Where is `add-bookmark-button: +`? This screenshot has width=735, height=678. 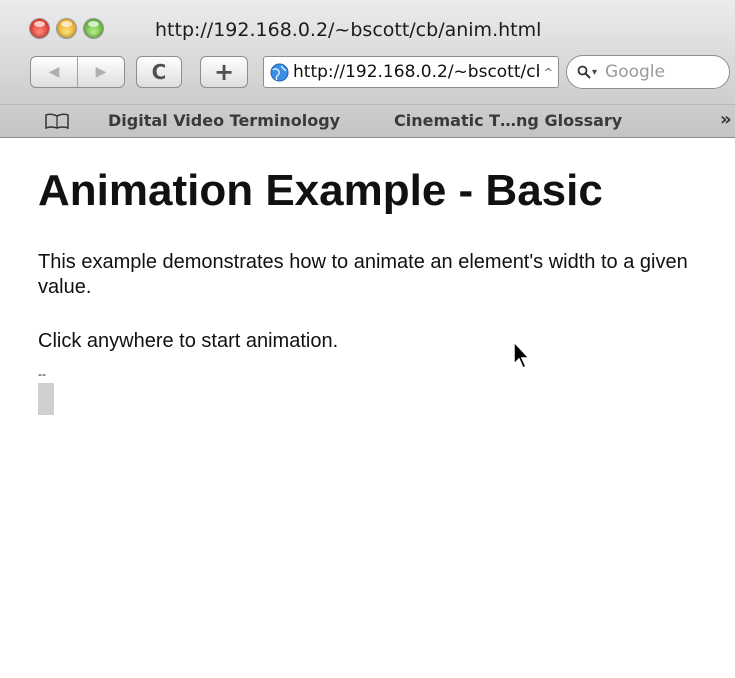
add-bookmark-button: + is located at coordinates (224, 72).